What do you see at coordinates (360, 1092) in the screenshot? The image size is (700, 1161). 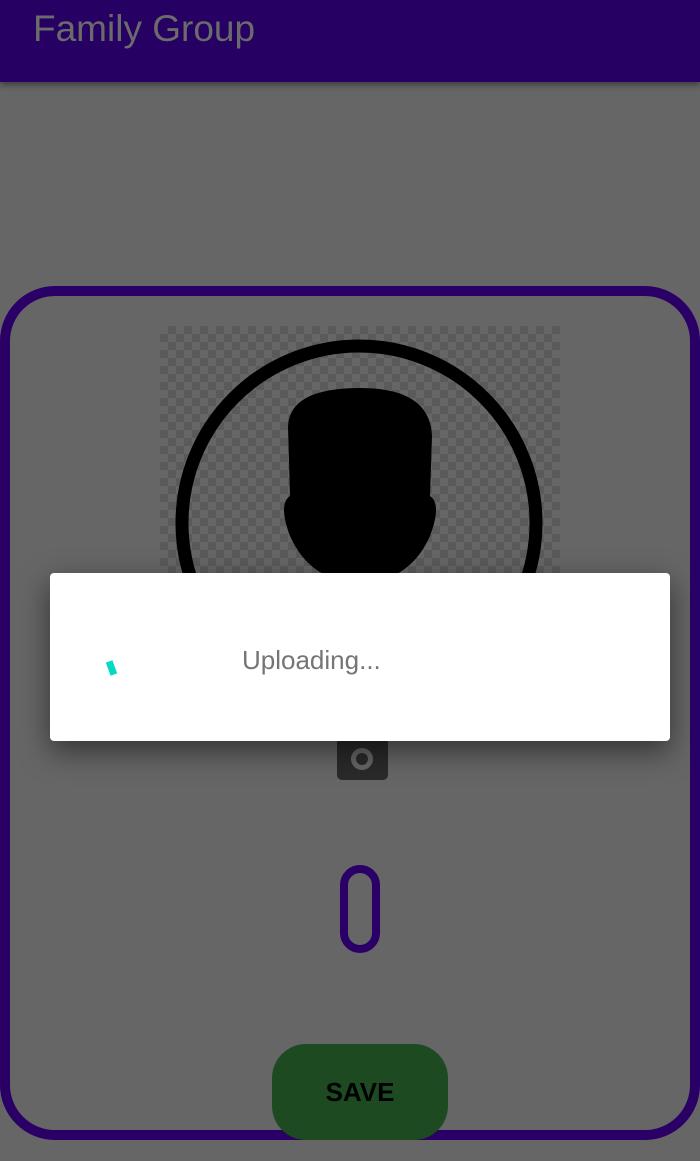 I see `save-button: SAVE` at bounding box center [360, 1092].